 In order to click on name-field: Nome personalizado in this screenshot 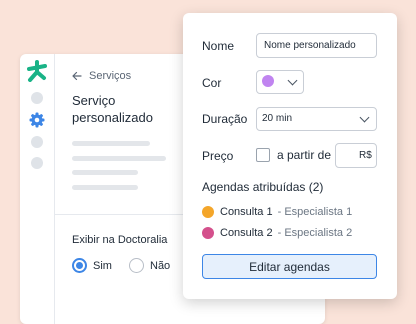, I will do `click(316, 45)`.